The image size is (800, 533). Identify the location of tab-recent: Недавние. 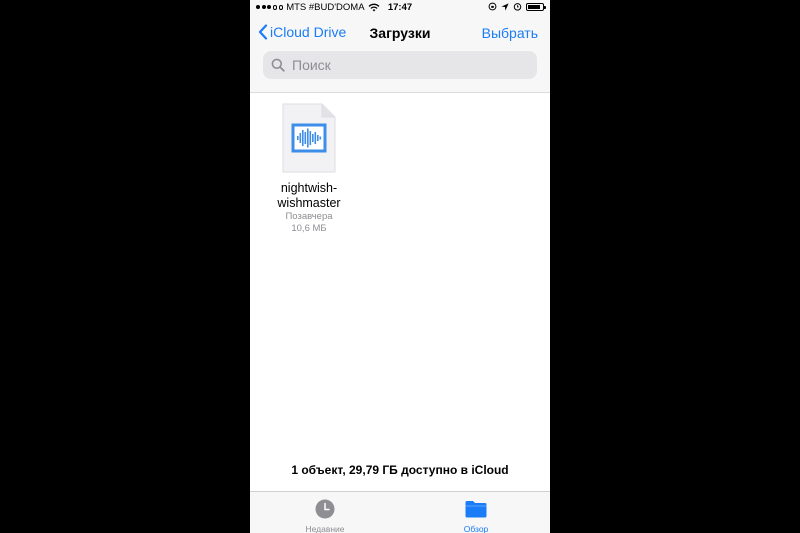
(325, 515).